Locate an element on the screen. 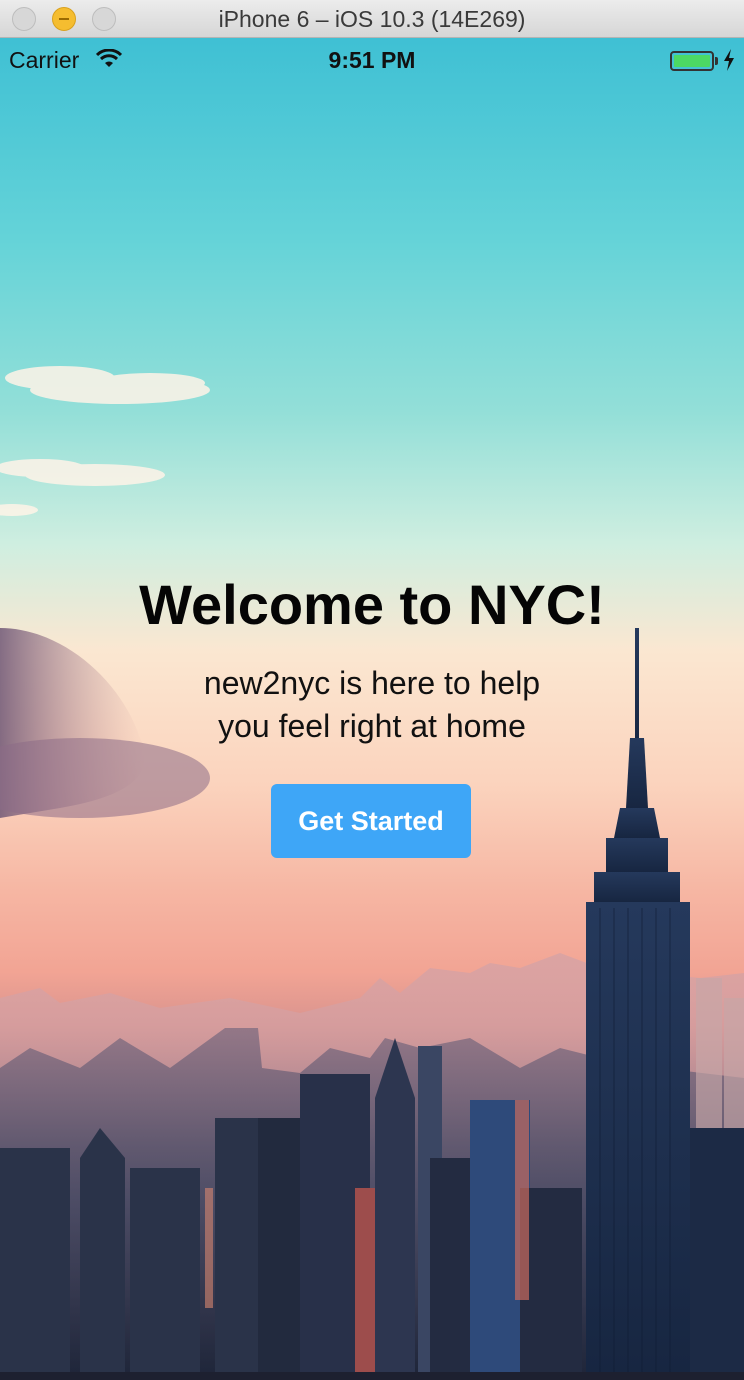 This screenshot has width=744, height=1380. subtitle-line-1: new2nyc is here to help is located at coordinates (372, 683).